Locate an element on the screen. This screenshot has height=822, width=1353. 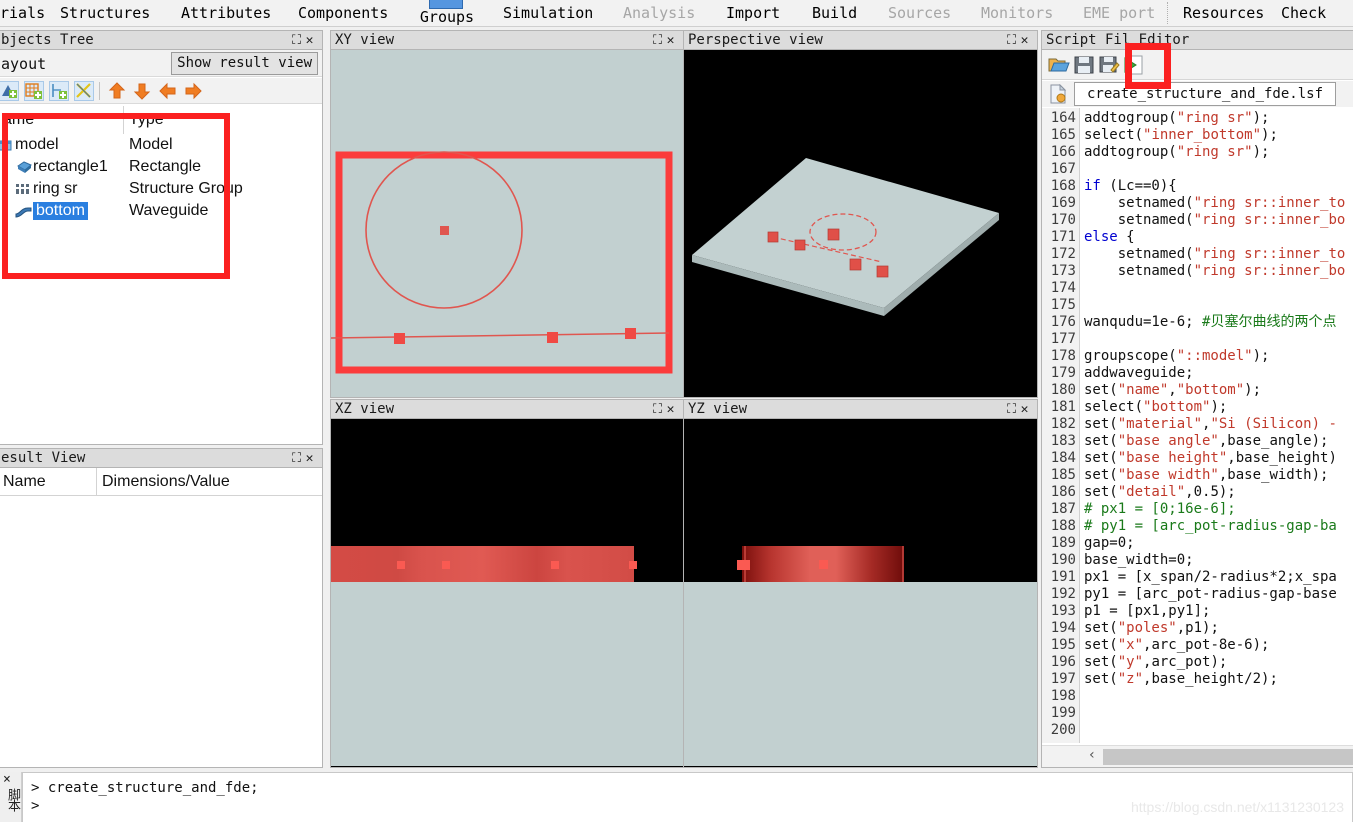
move-right-icon is located at coordinates (193, 91).